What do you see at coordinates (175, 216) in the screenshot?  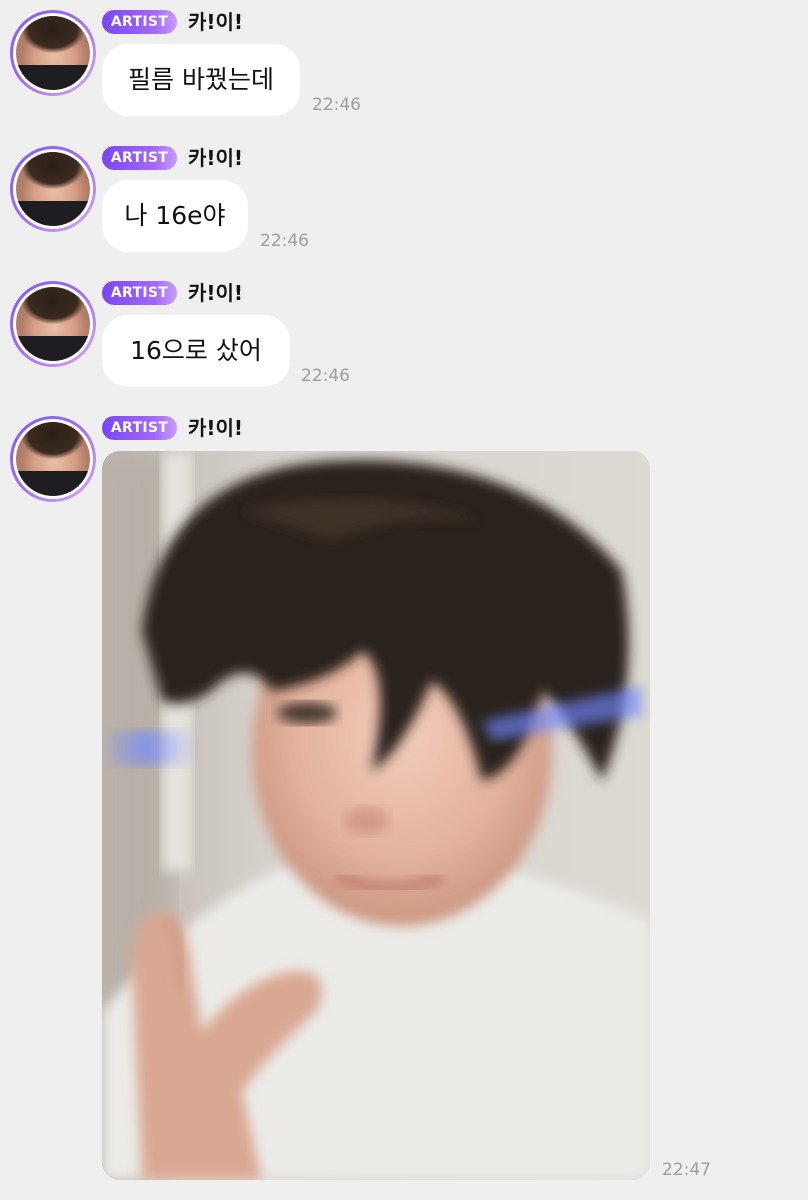 I see `message-bubble: 나 16e야` at bounding box center [175, 216].